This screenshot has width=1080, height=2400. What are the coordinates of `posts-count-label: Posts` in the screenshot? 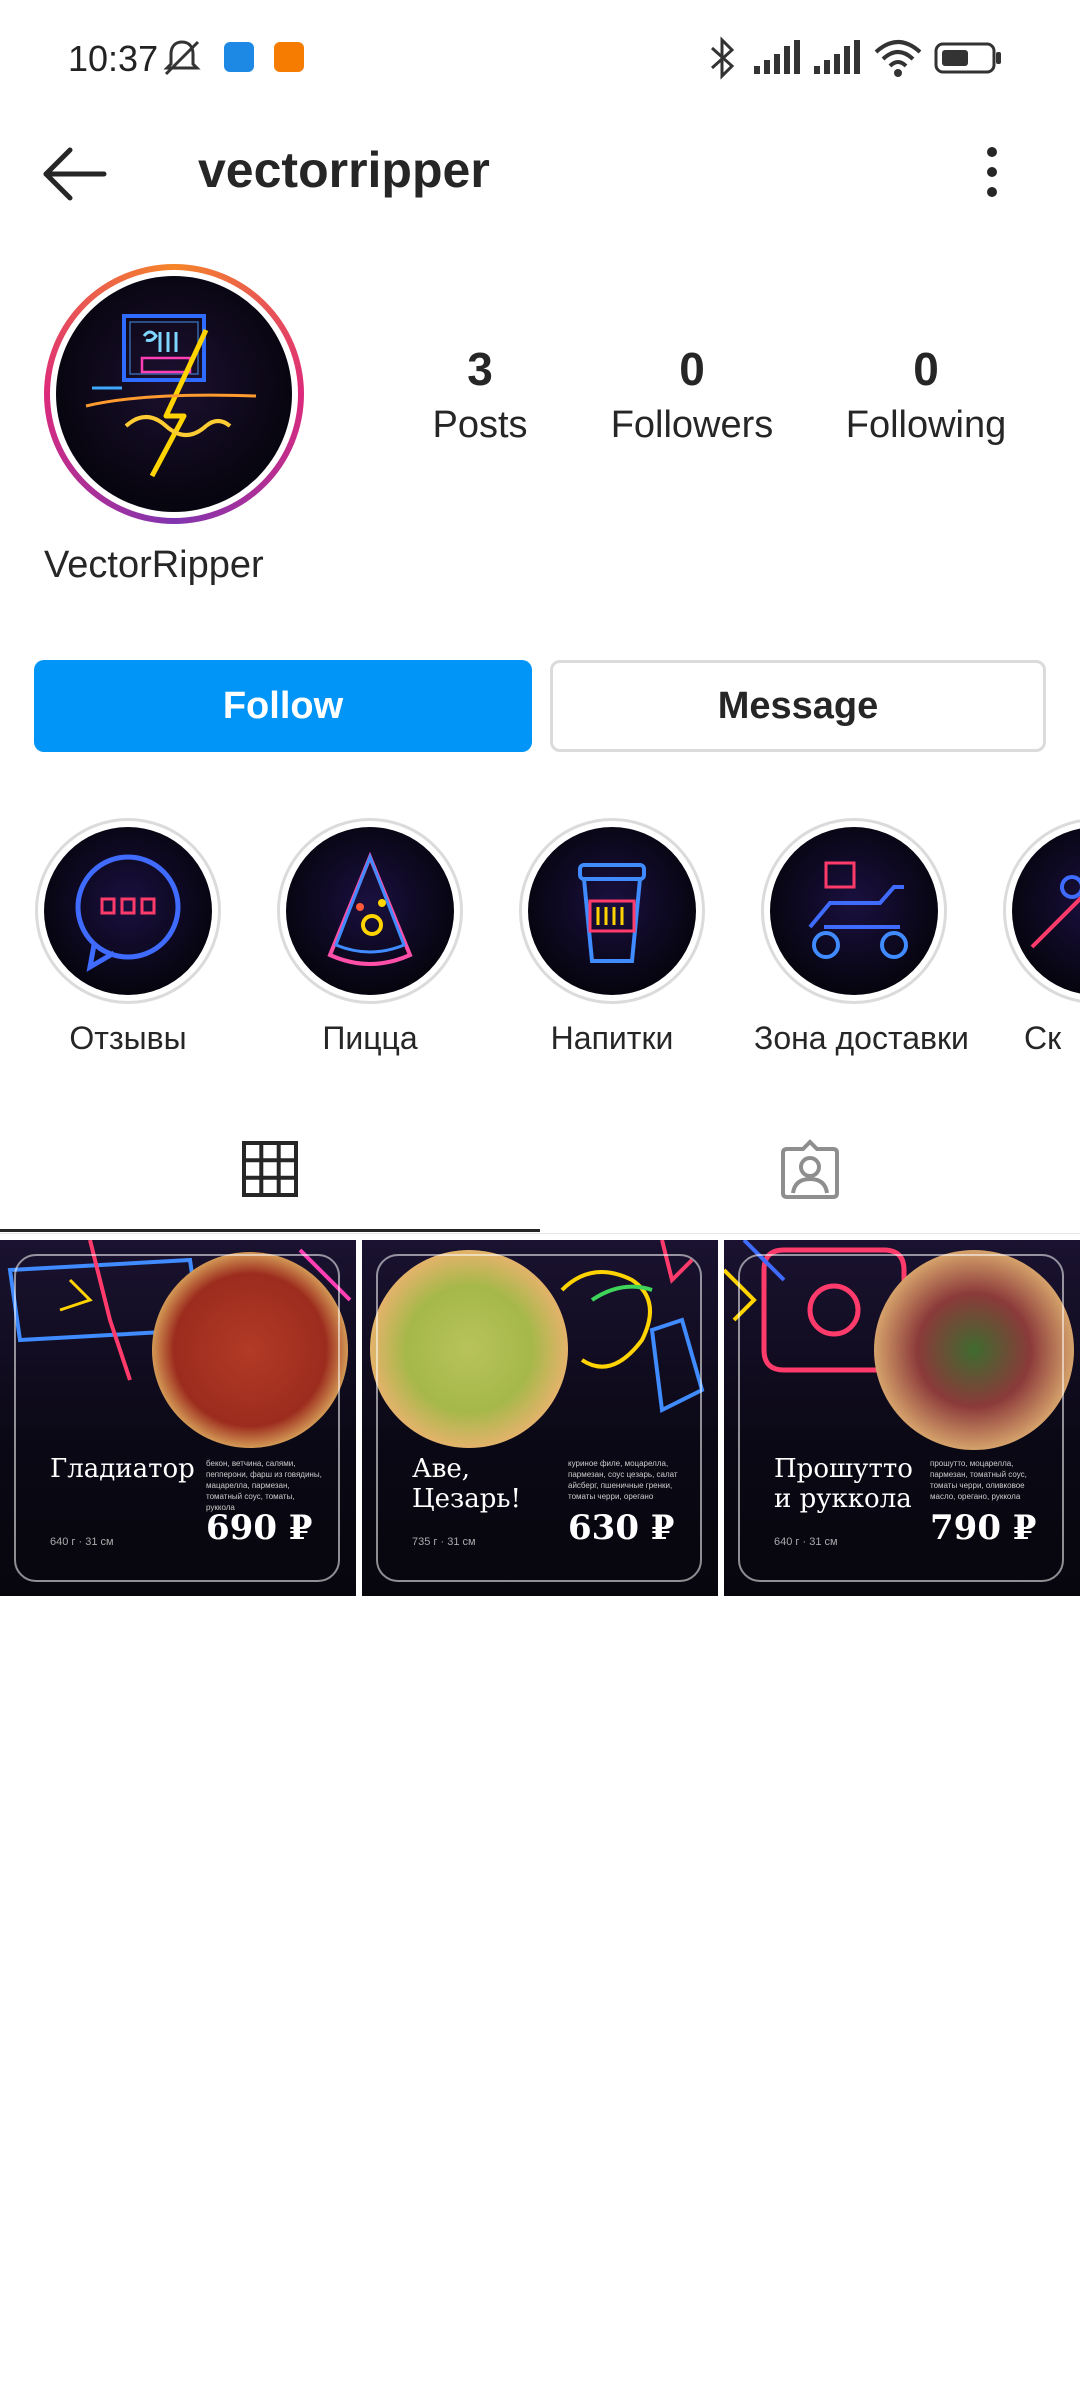 It's located at (480, 425).